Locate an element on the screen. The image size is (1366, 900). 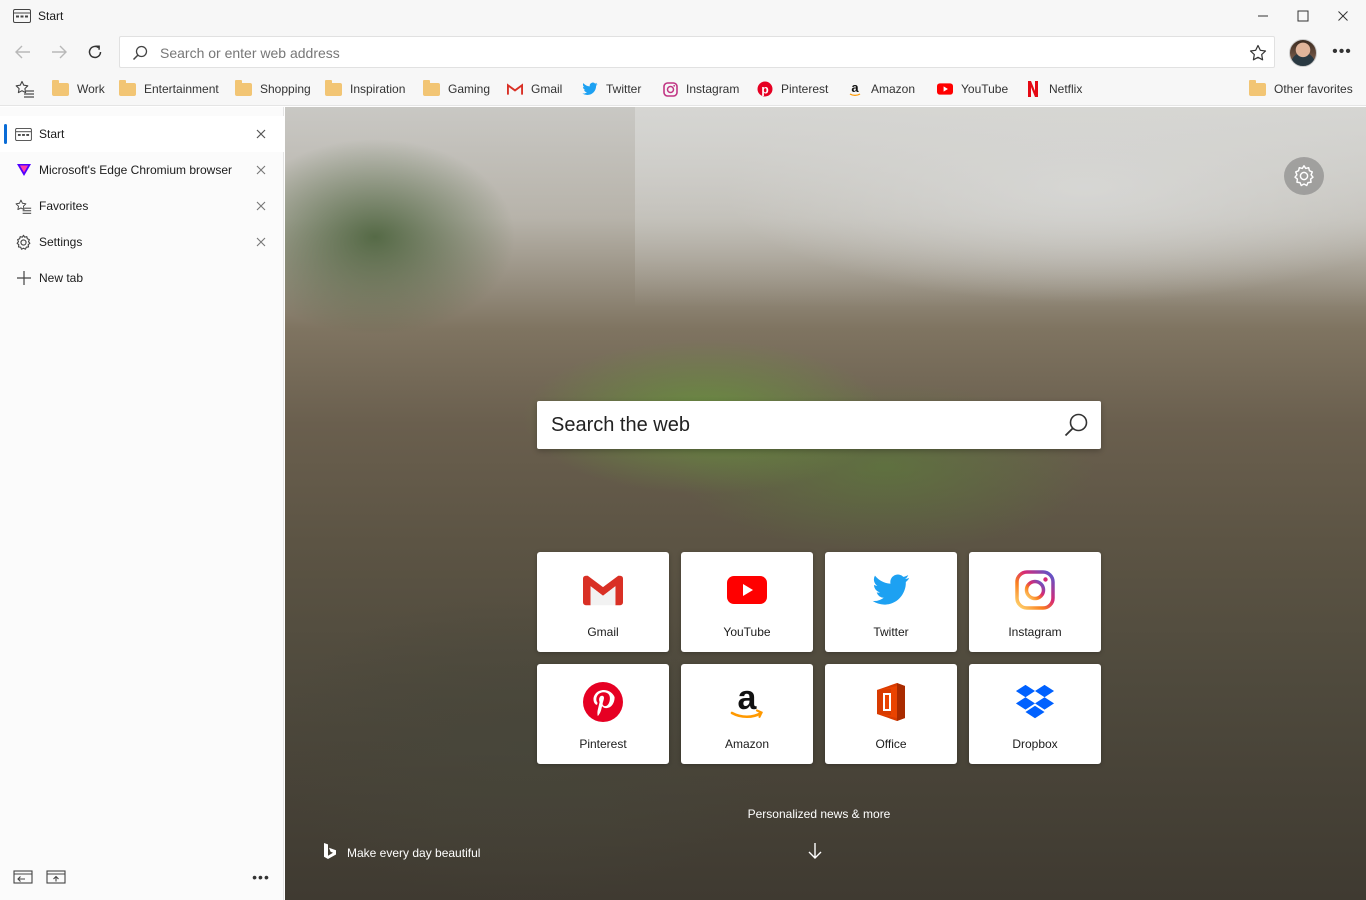
bing-caption: Make every day beautiful is located at coordinates (401, 852).